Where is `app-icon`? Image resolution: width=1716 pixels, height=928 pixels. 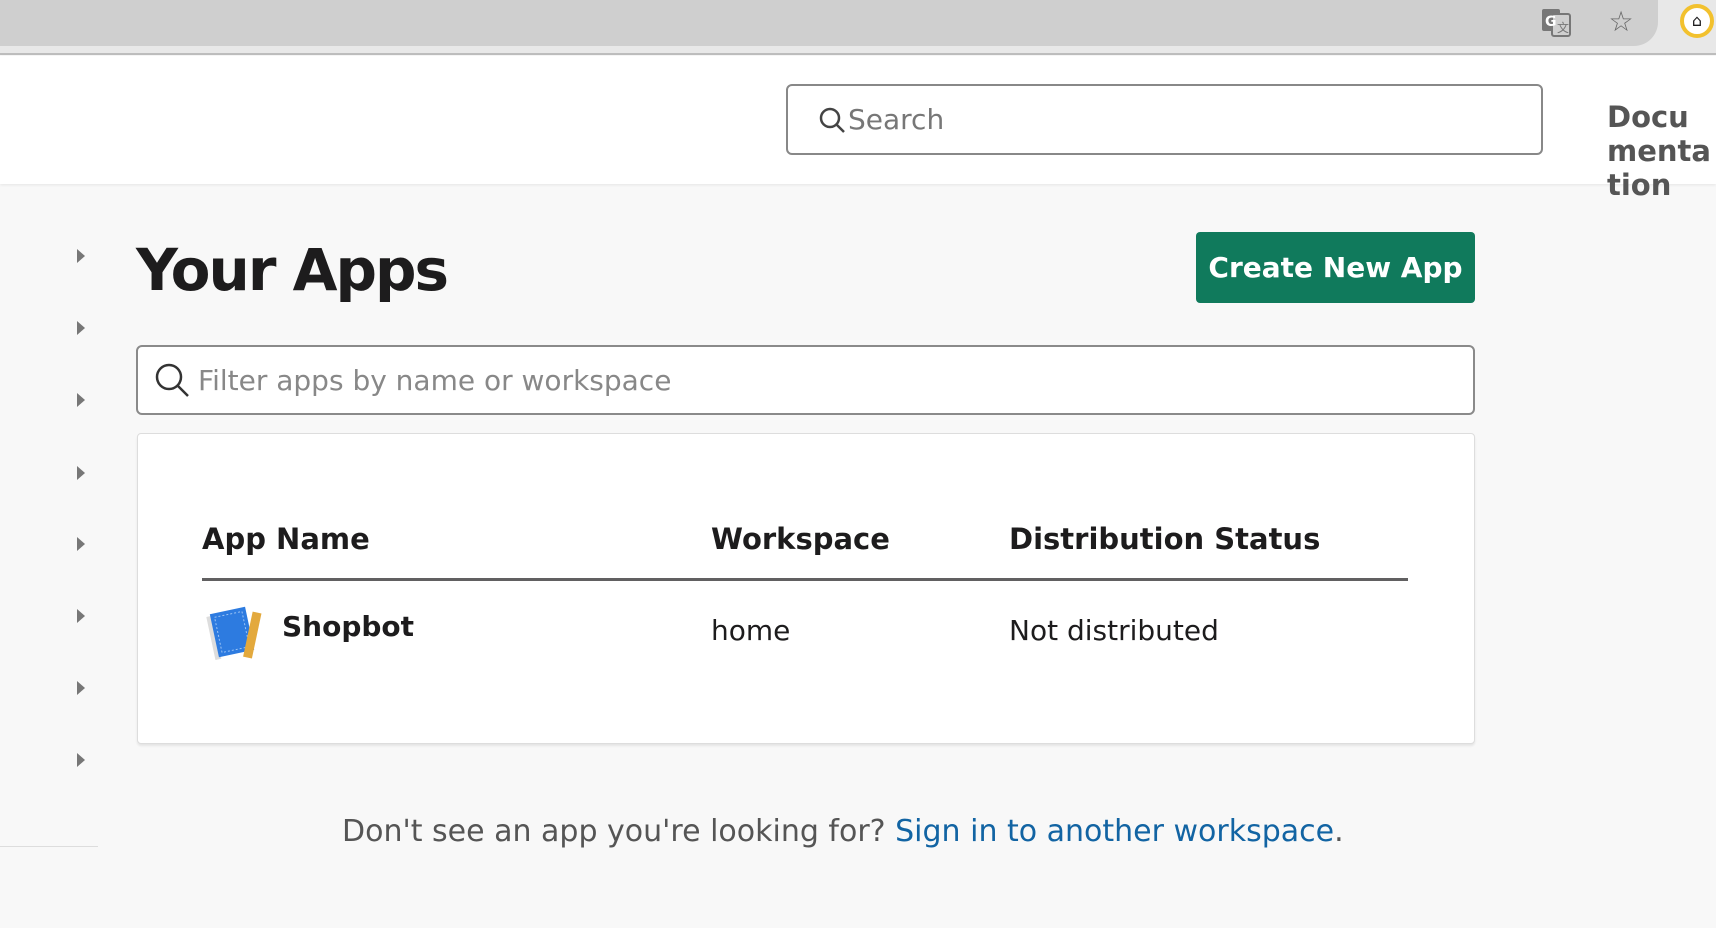 app-icon is located at coordinates (234, 633).